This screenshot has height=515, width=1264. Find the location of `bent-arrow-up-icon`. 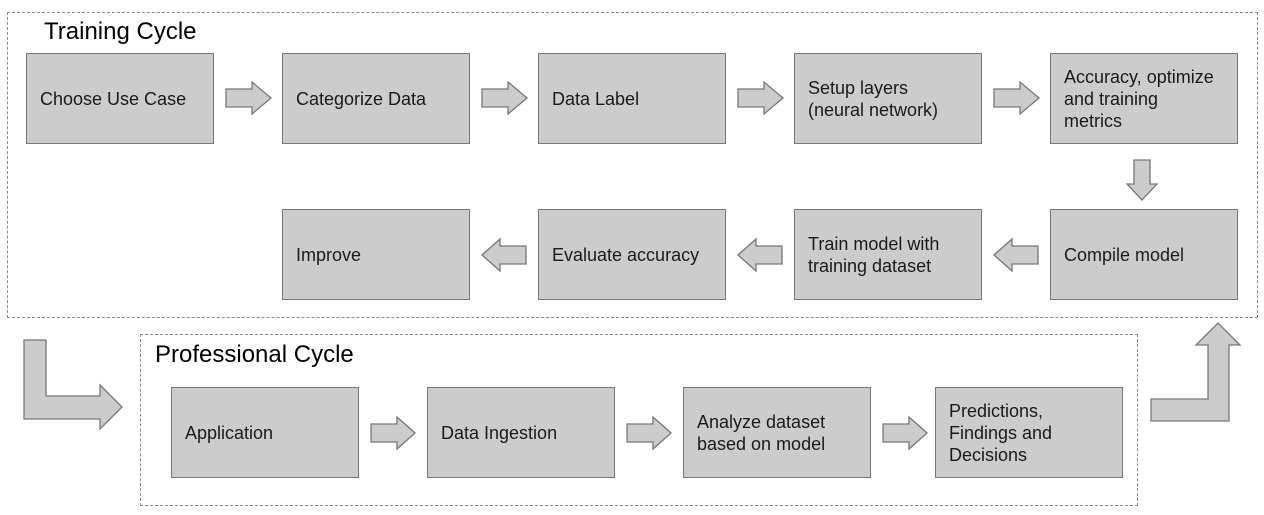

bent-arrow-up-icon is located at coordinates (1196, 372).